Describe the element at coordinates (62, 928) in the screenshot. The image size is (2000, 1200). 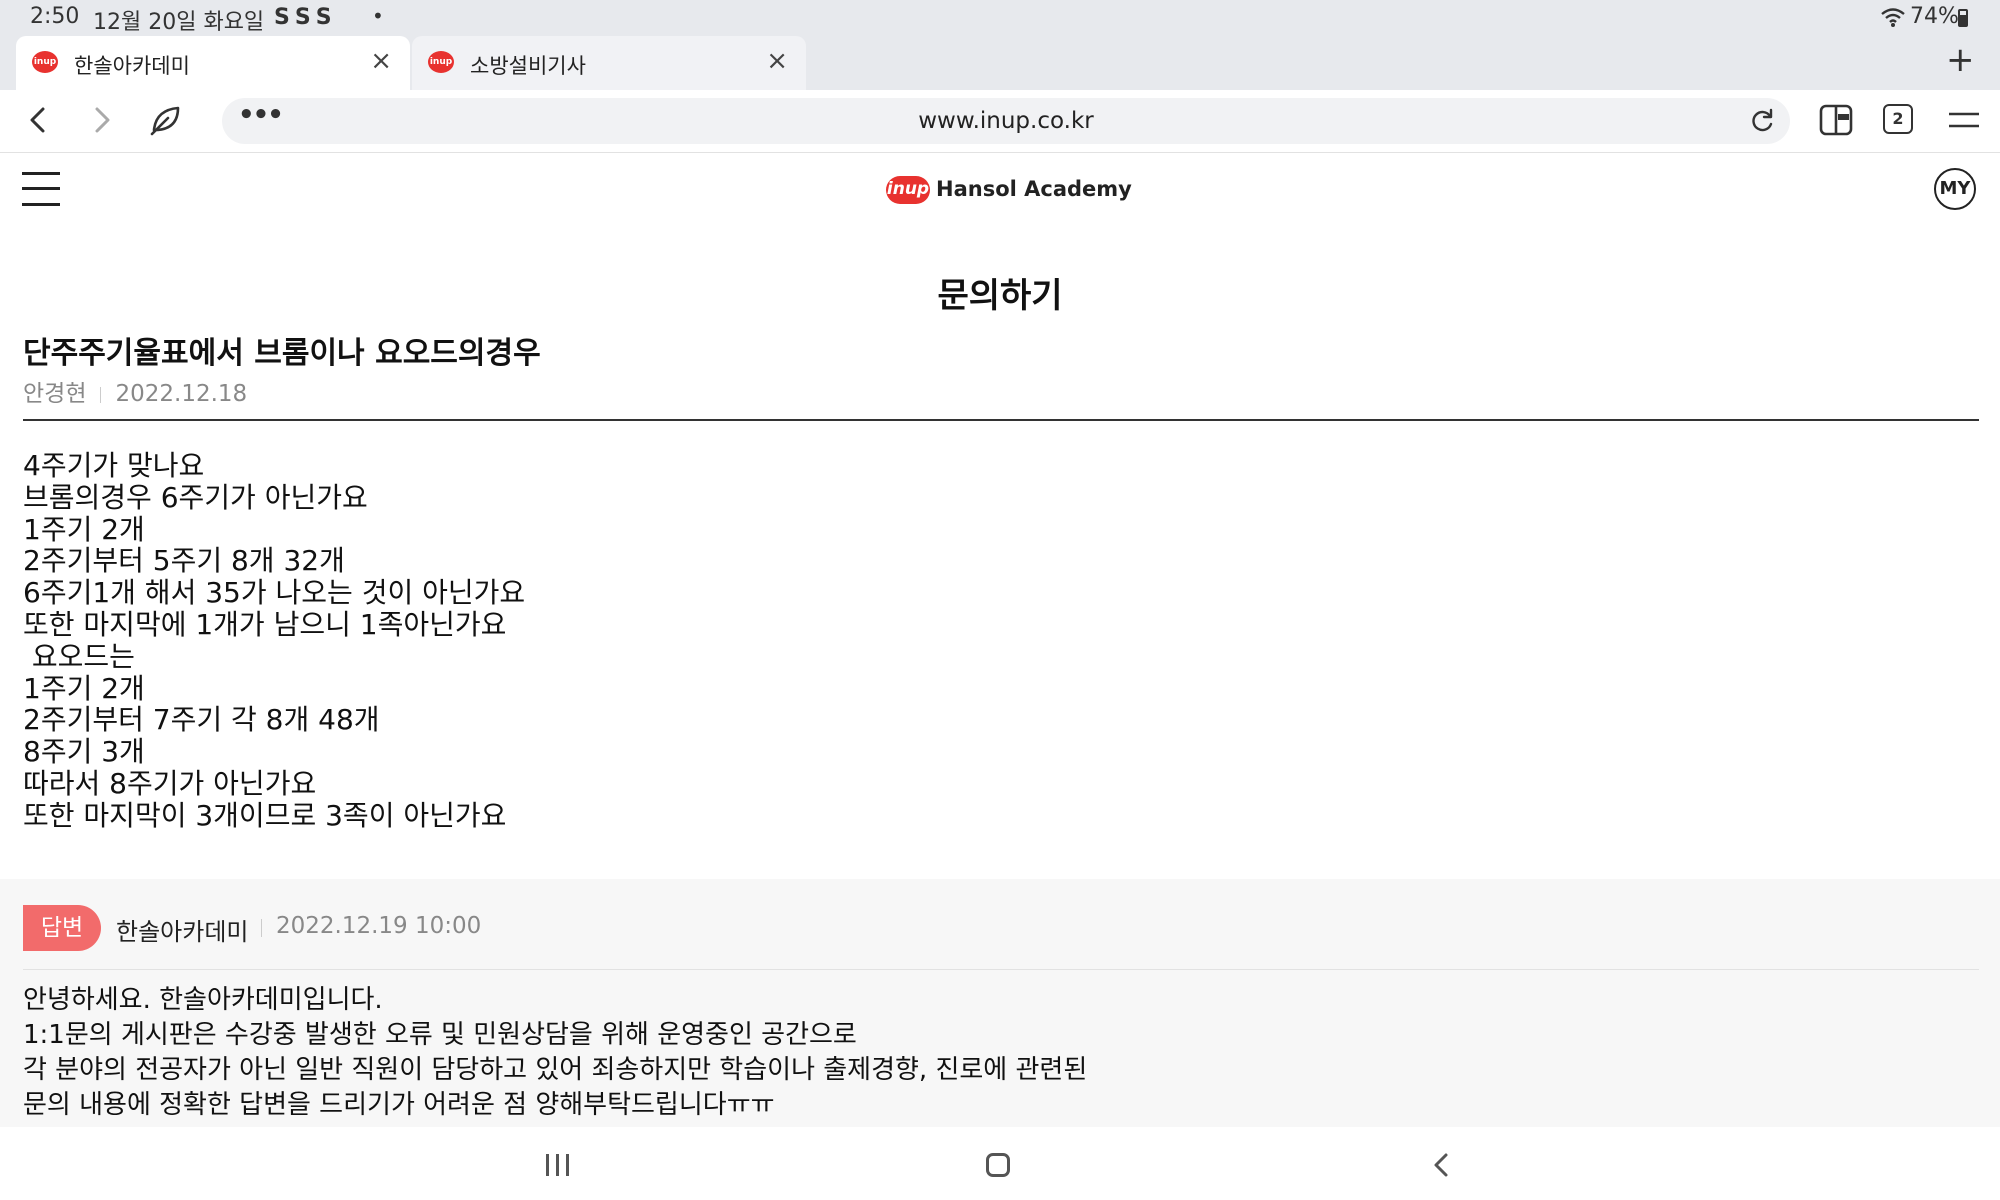
I see `answer-badge: 답변` at that location.